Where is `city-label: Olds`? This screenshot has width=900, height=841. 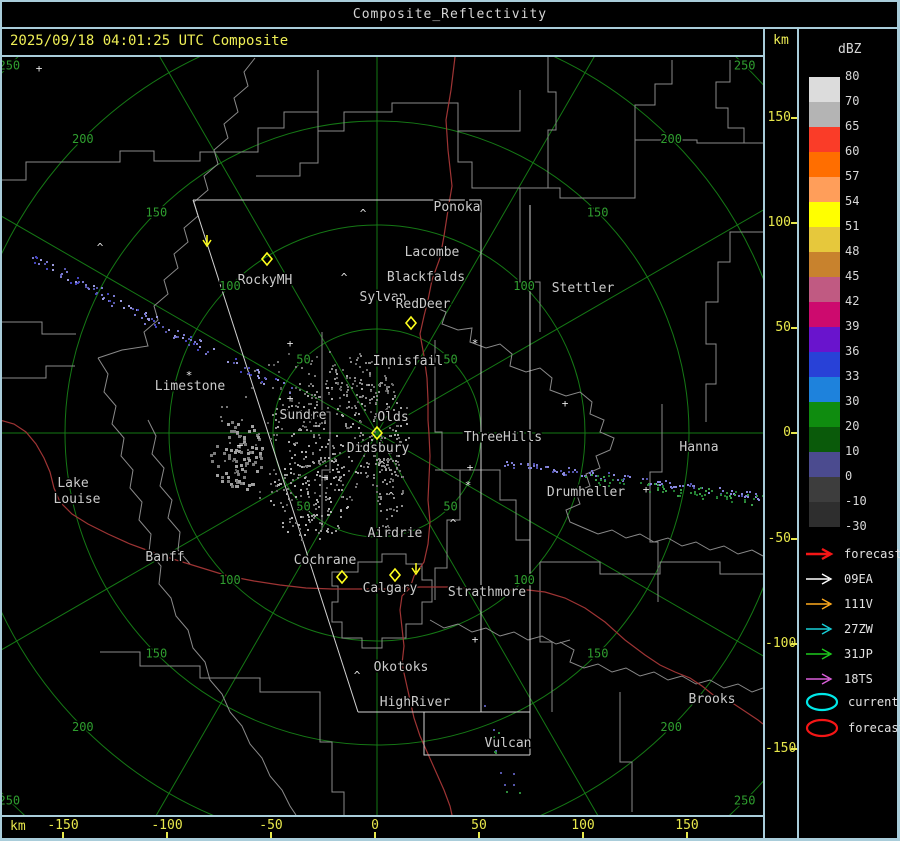 city-label: Olds is located at coordinates (392, 417).